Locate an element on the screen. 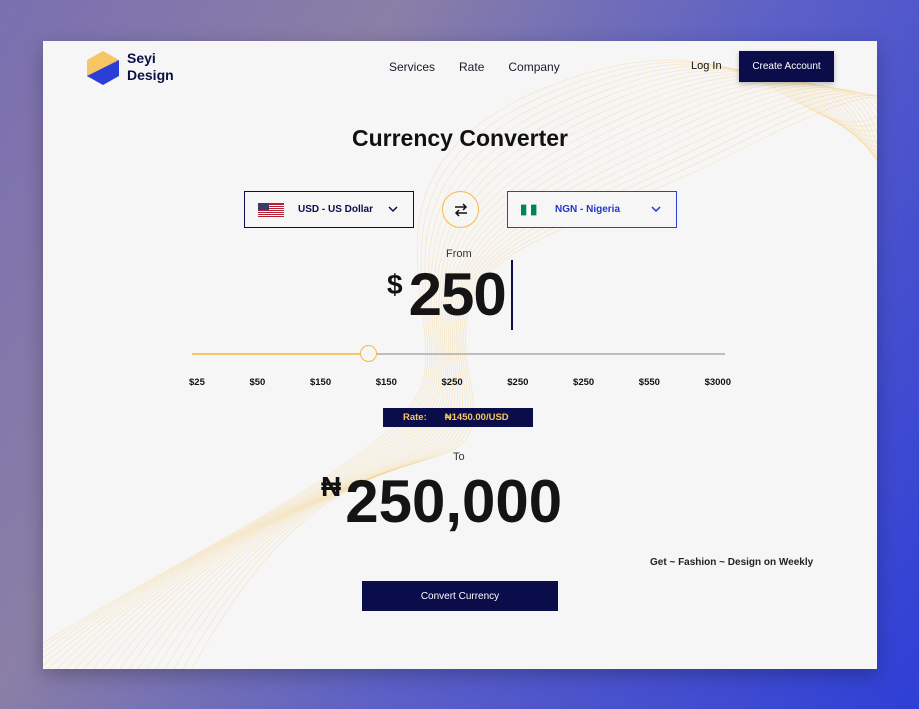  login-link: Log In is located at coordinates (706, 66).